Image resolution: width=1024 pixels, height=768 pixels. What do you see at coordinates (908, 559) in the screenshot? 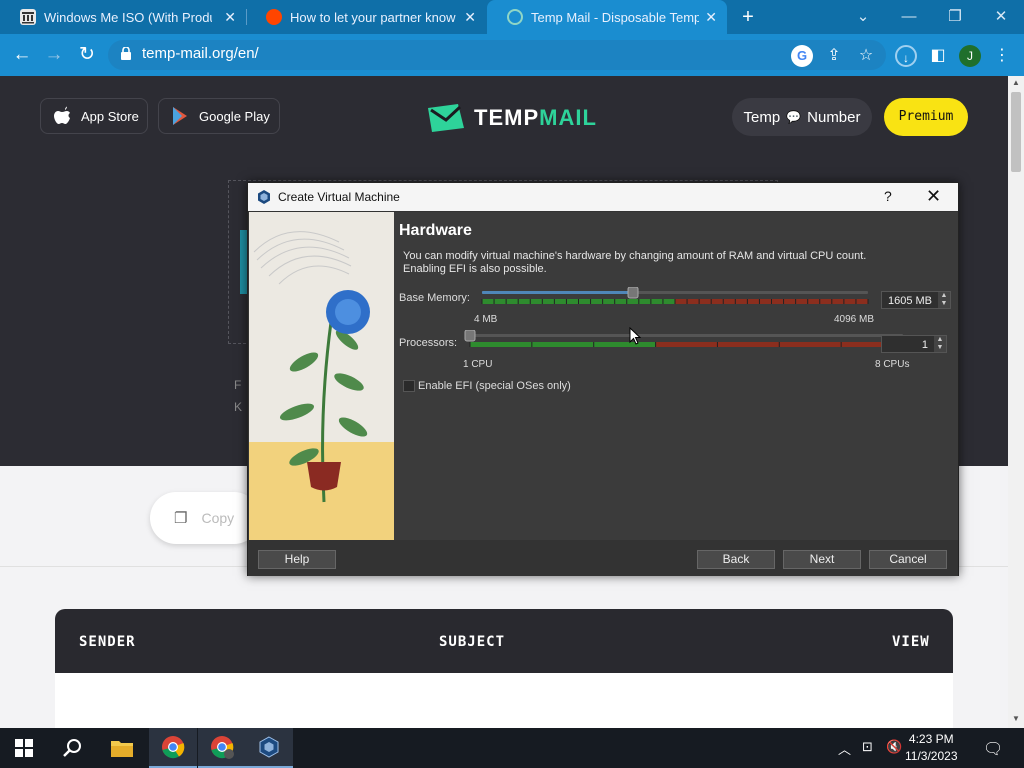
I see `cancel-button: Cancel` at bounding box center [908, 559].